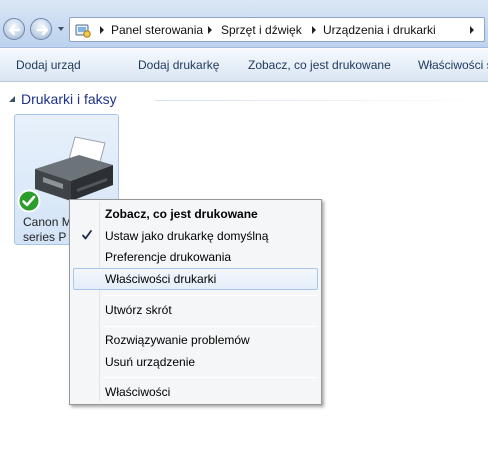 The width and height of the screenshot is (488, 460). What do you see at coordinates (138, 392) in the screenshot?
I see `menu-item-label: Właściwości` at bounding box center [138, 392].